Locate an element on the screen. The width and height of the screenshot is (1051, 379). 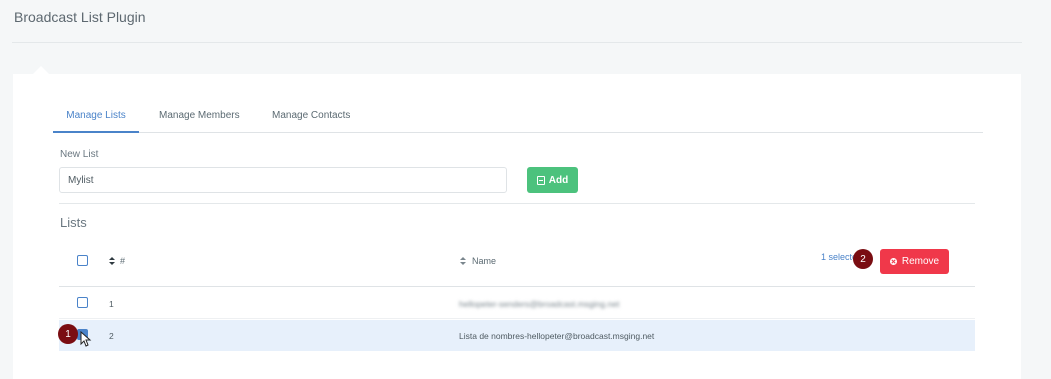
remove-button: Remove is located at coordinates (914, 261).